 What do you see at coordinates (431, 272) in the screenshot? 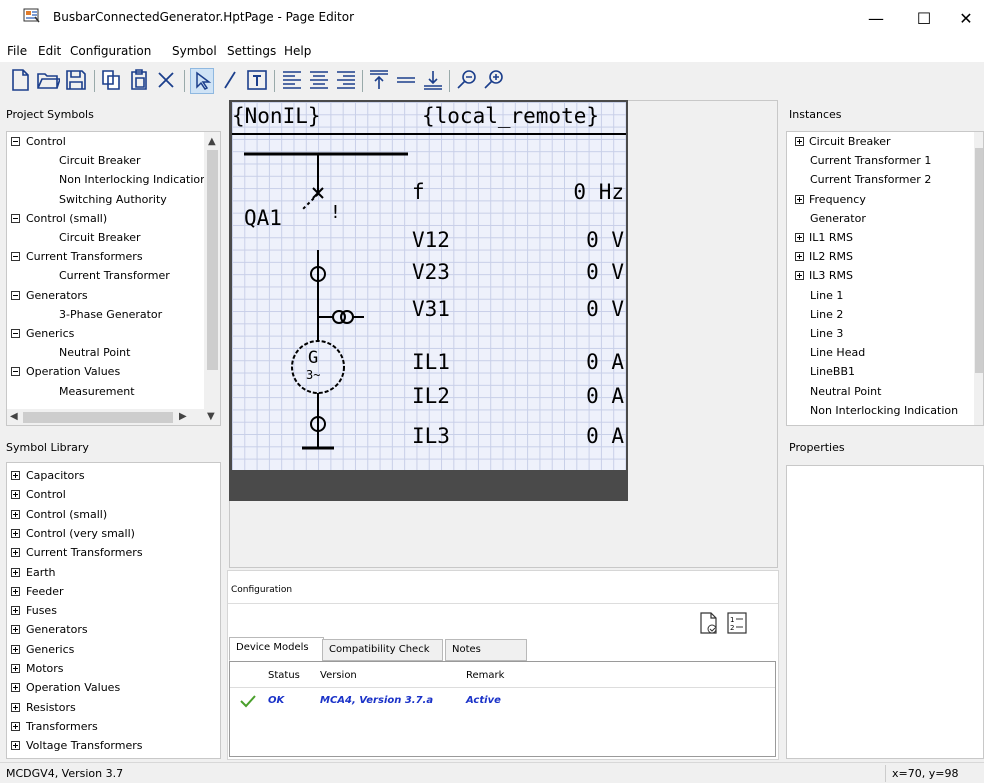
I see `lcd-measurement-name: V23` at bounding box center [431, 272].